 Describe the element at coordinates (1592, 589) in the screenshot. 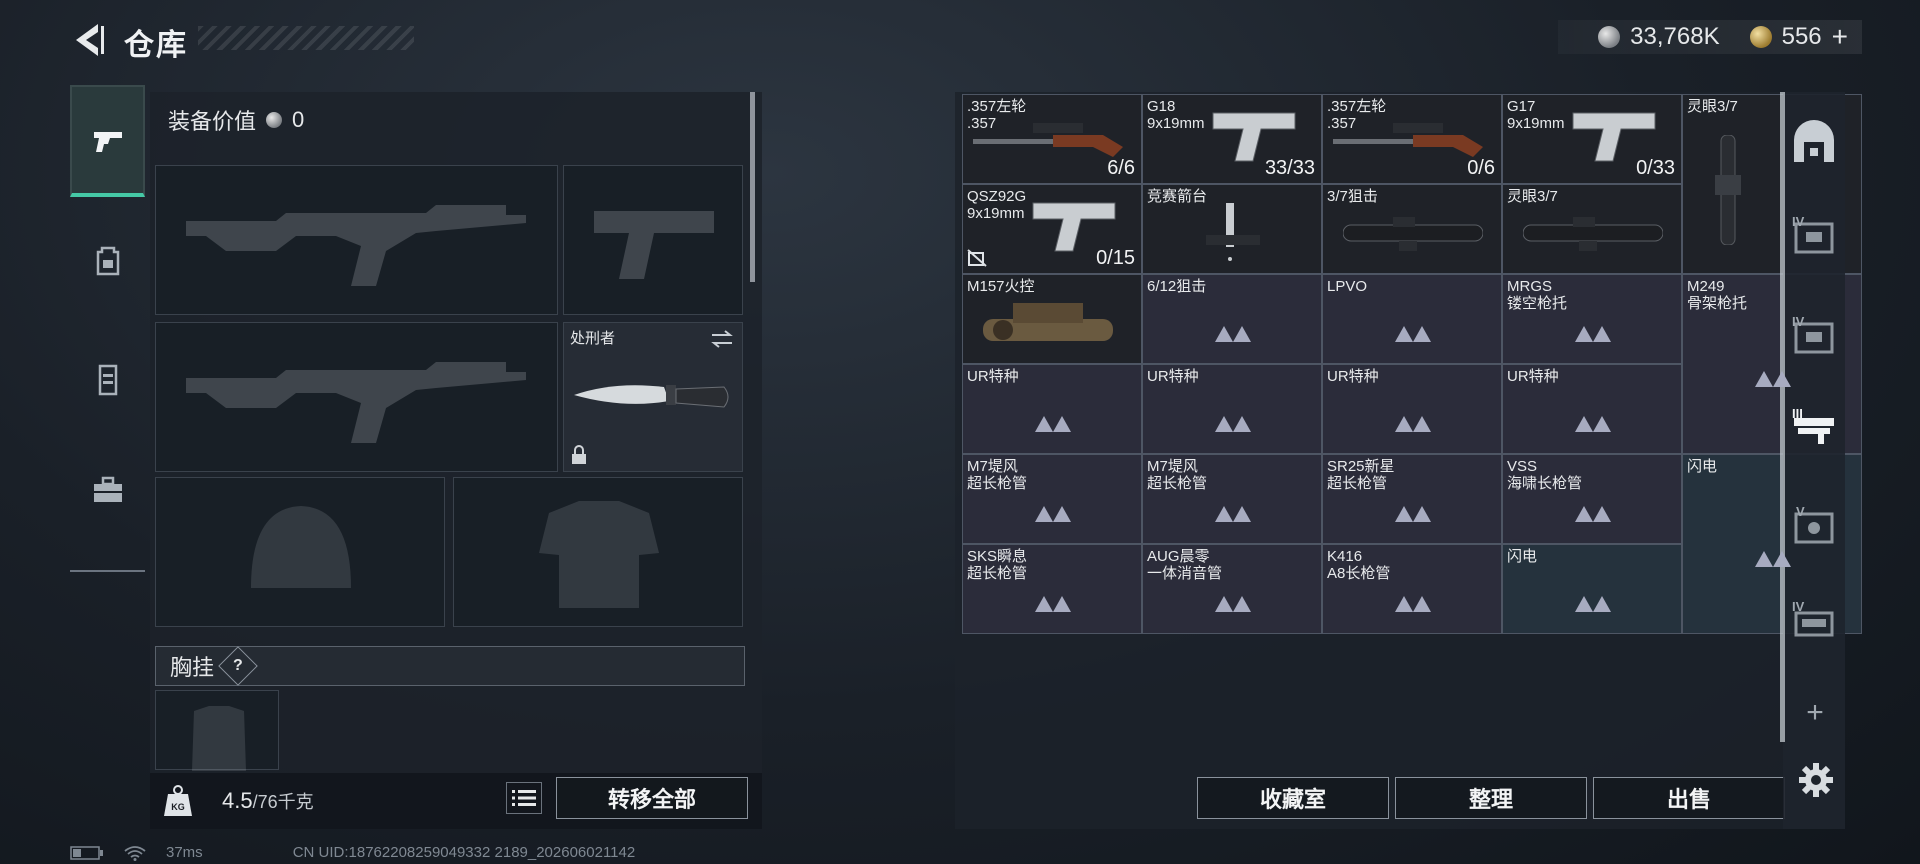

I see `storage-item-cell: 闪电` at that location.